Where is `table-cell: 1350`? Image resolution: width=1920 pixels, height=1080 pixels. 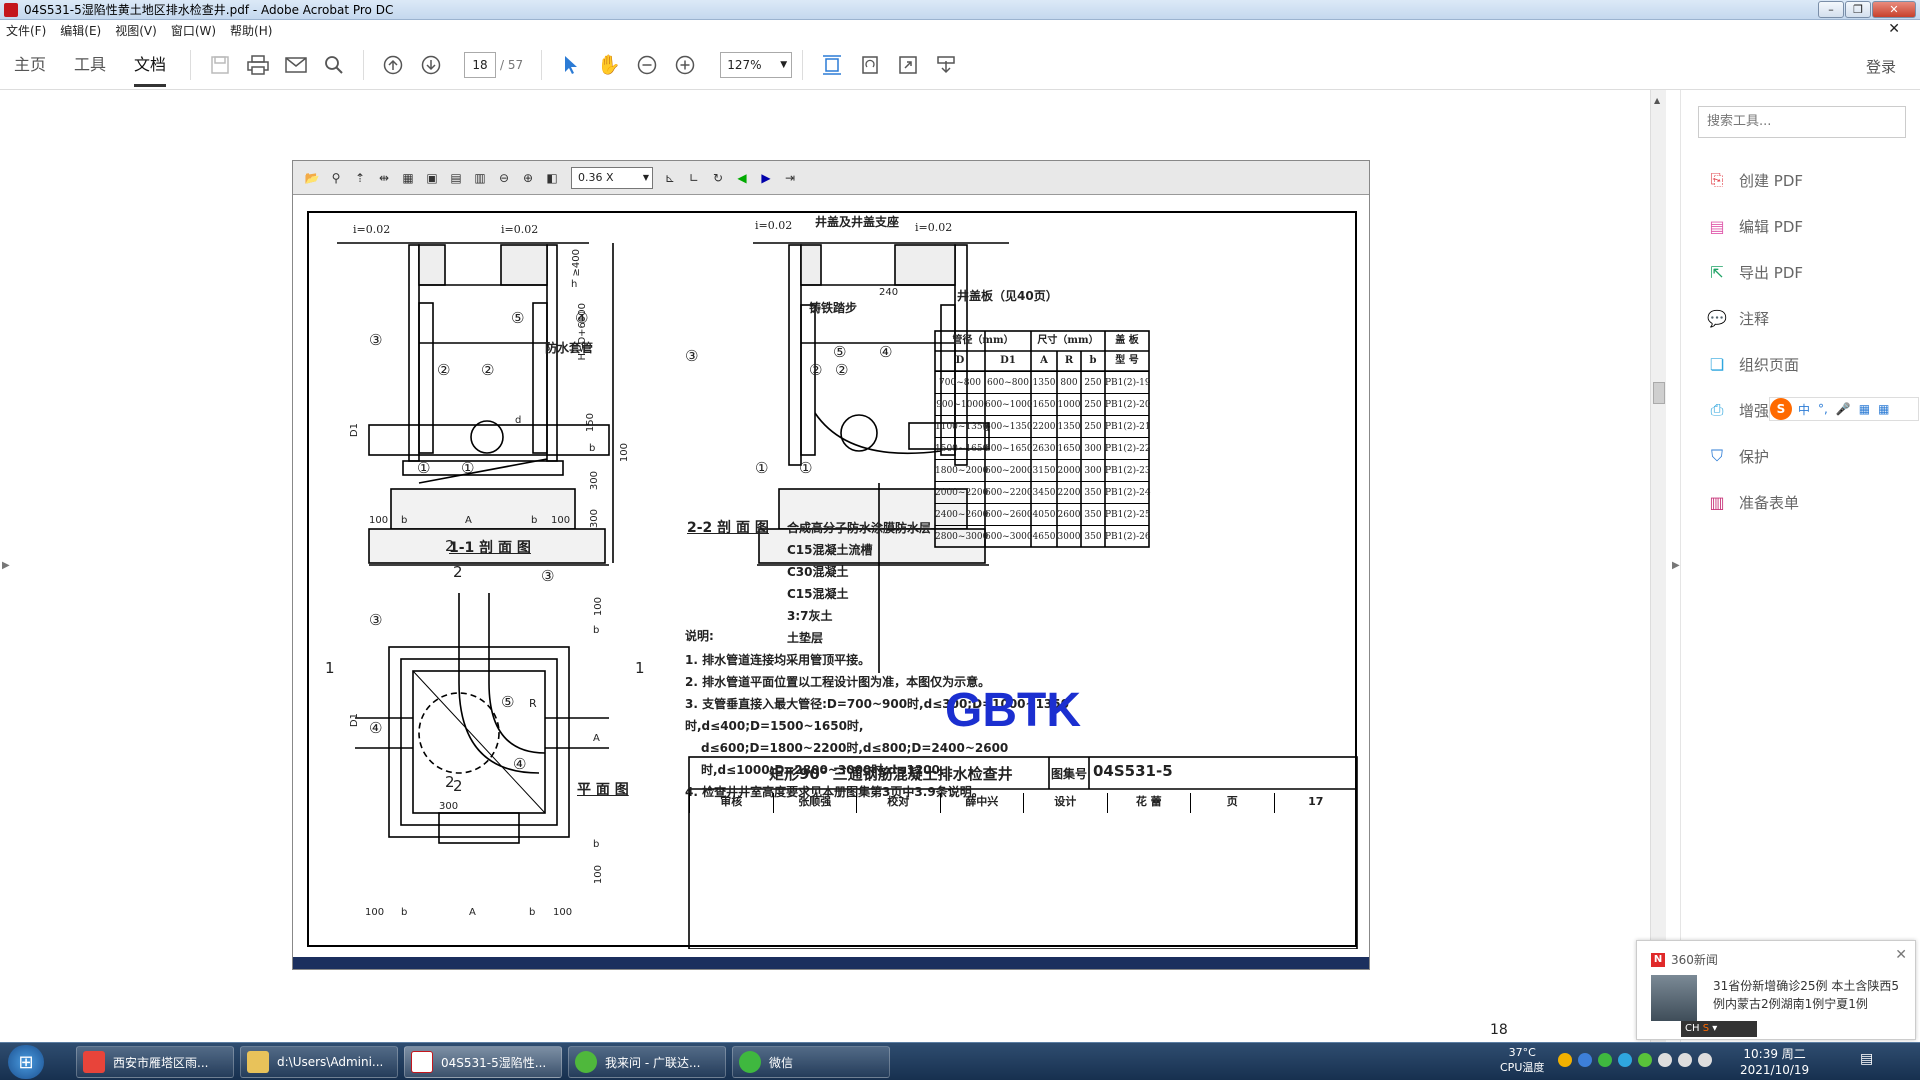
table-cell: 1350 is located at coordinates (1069, 426).